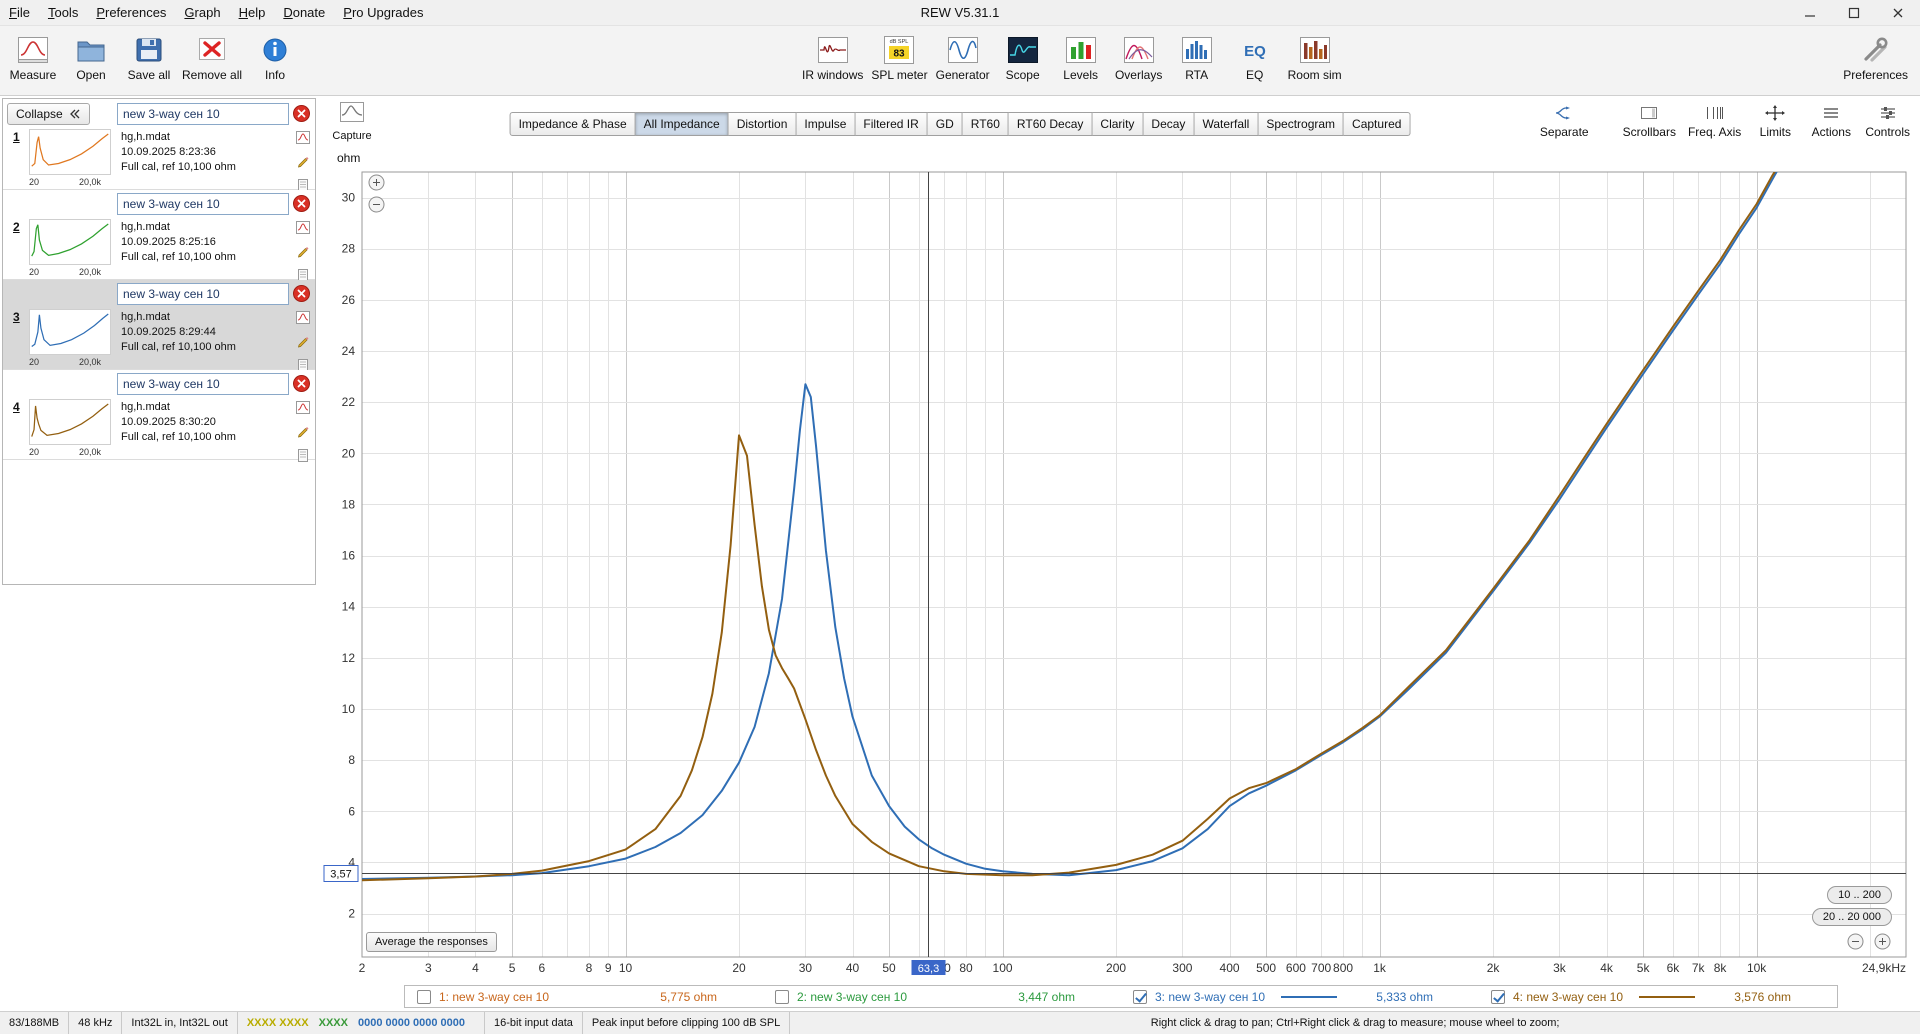  I want to click on average-responses-button: Average the responses, so click(431, 942).